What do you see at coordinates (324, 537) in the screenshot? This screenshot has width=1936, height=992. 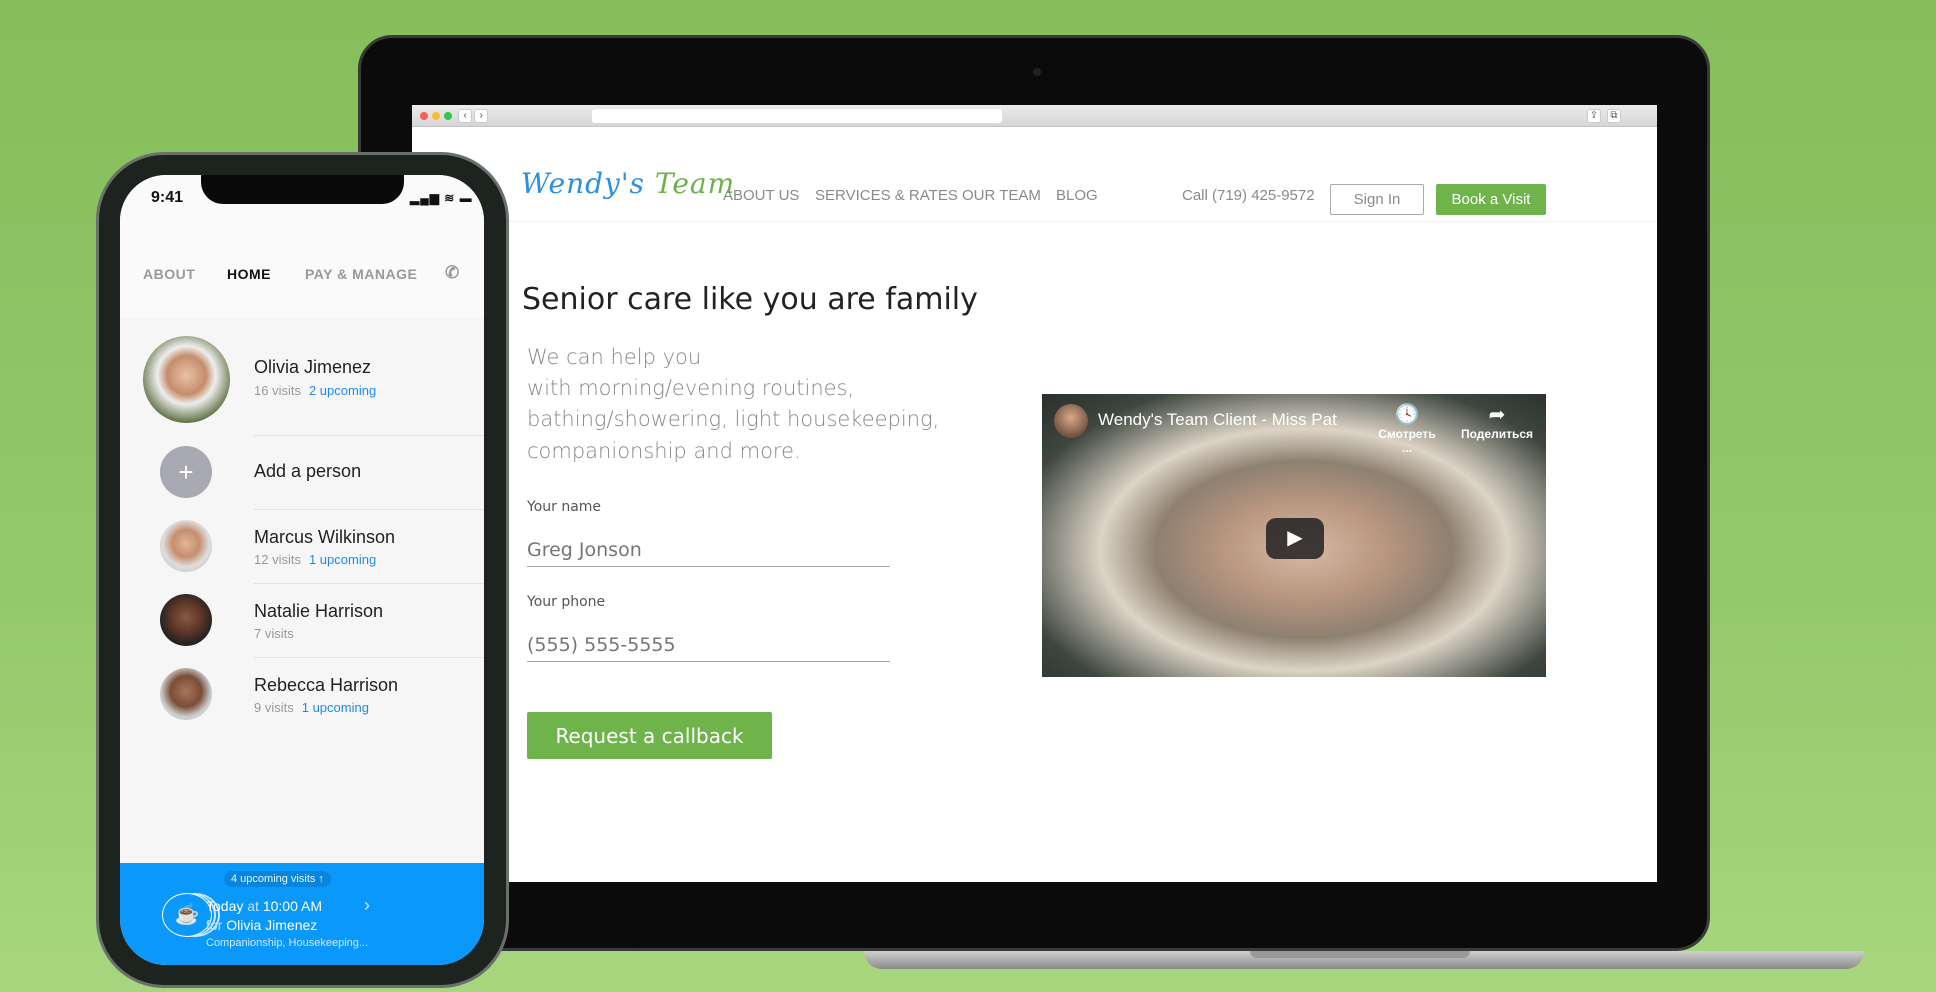 I see `person-name: Marcus Wilkinson` at bounding box center [324, 537].